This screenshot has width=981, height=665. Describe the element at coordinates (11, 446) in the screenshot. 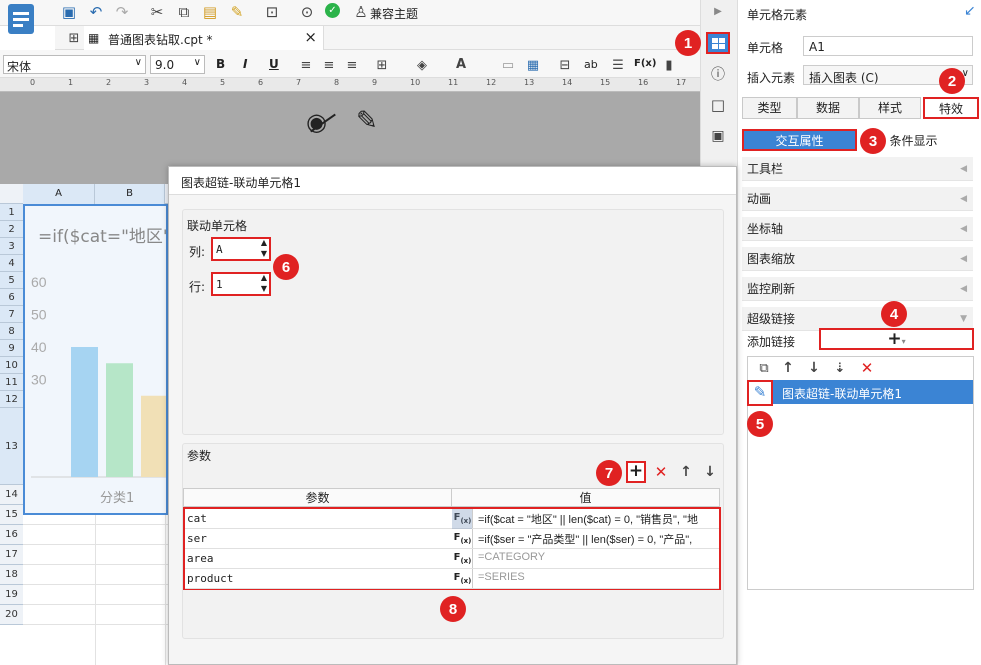

I see `row-number: 13` at that location.